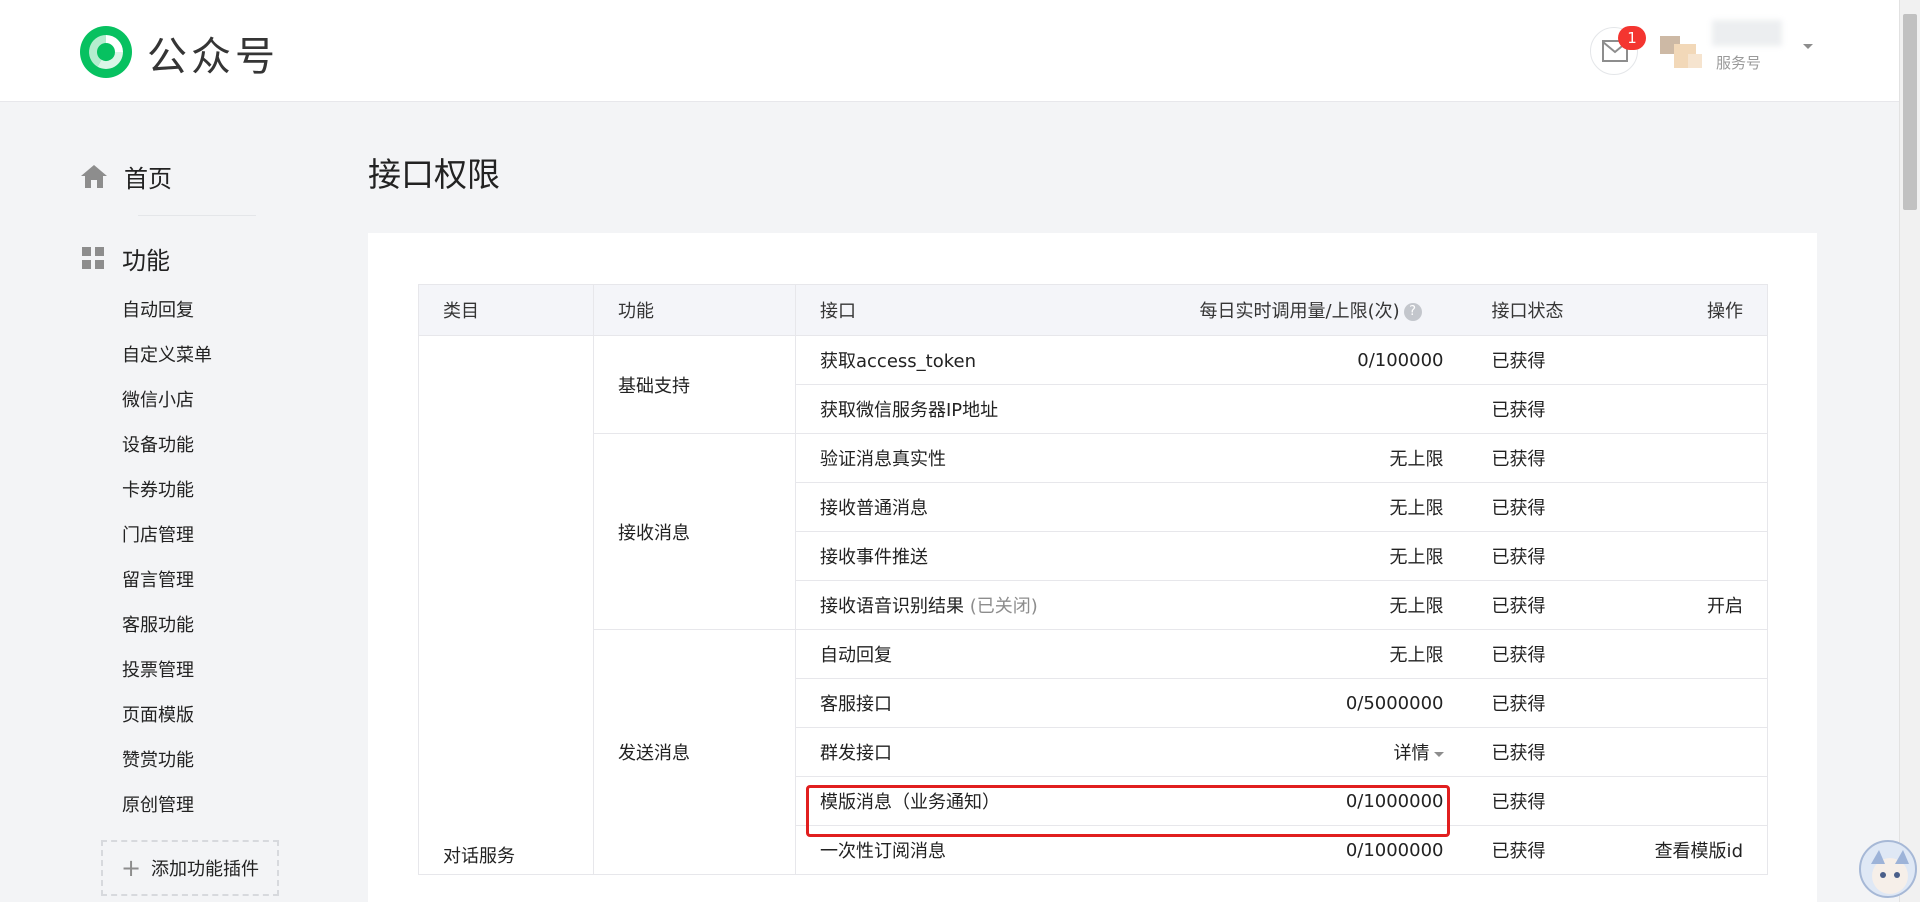  Describe the element at coordinates (167, 452) in the screenshot. I see `sidebar-item-device: 设备功能` at that location.